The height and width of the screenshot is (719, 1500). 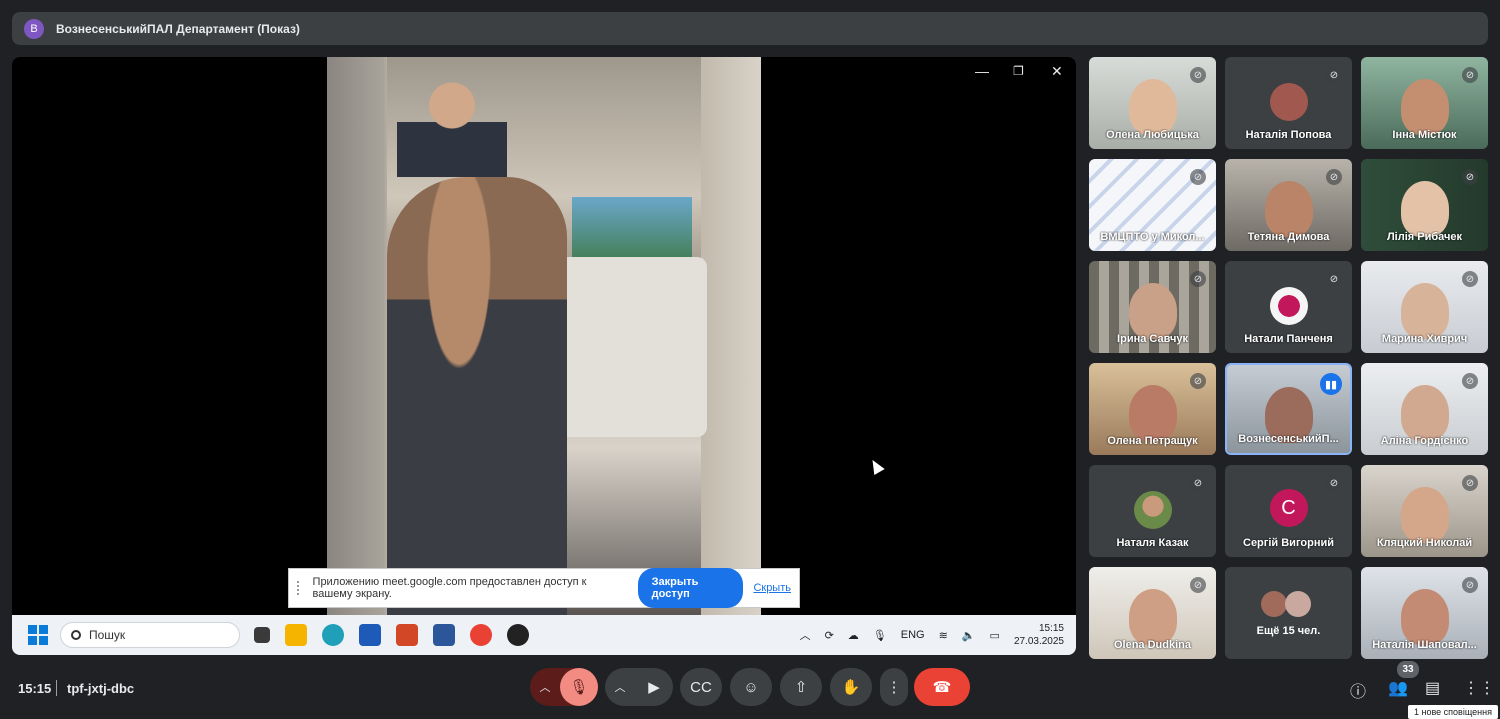 I want to click on more-participants-tile: Ещё 15 чел., so click(x=1288, y=613).